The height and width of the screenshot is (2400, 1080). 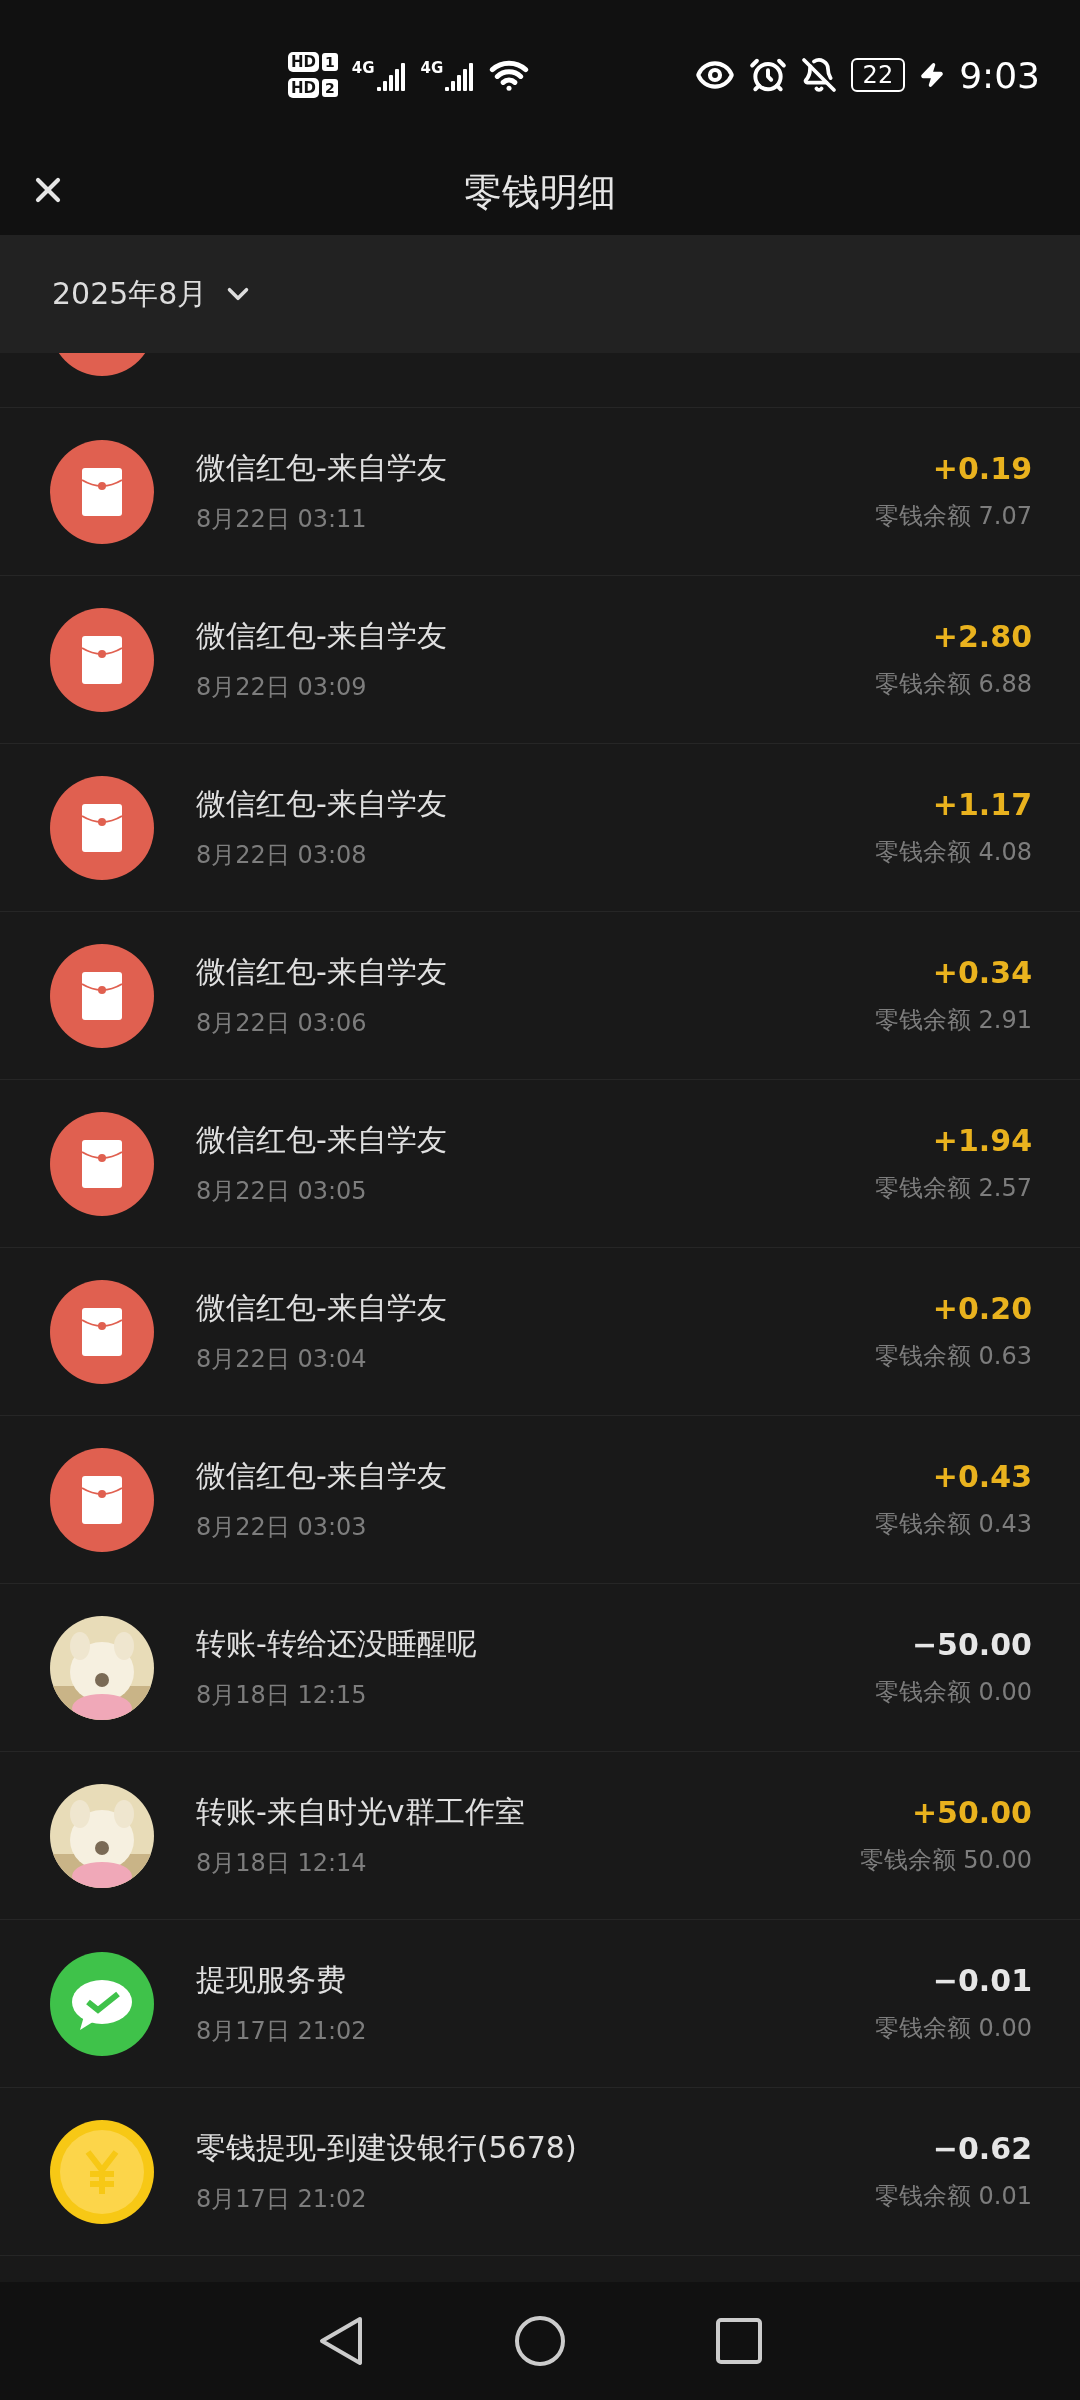 I want to click on balance-text: 零钱余额 50.00, so click(x=945, y=1860).